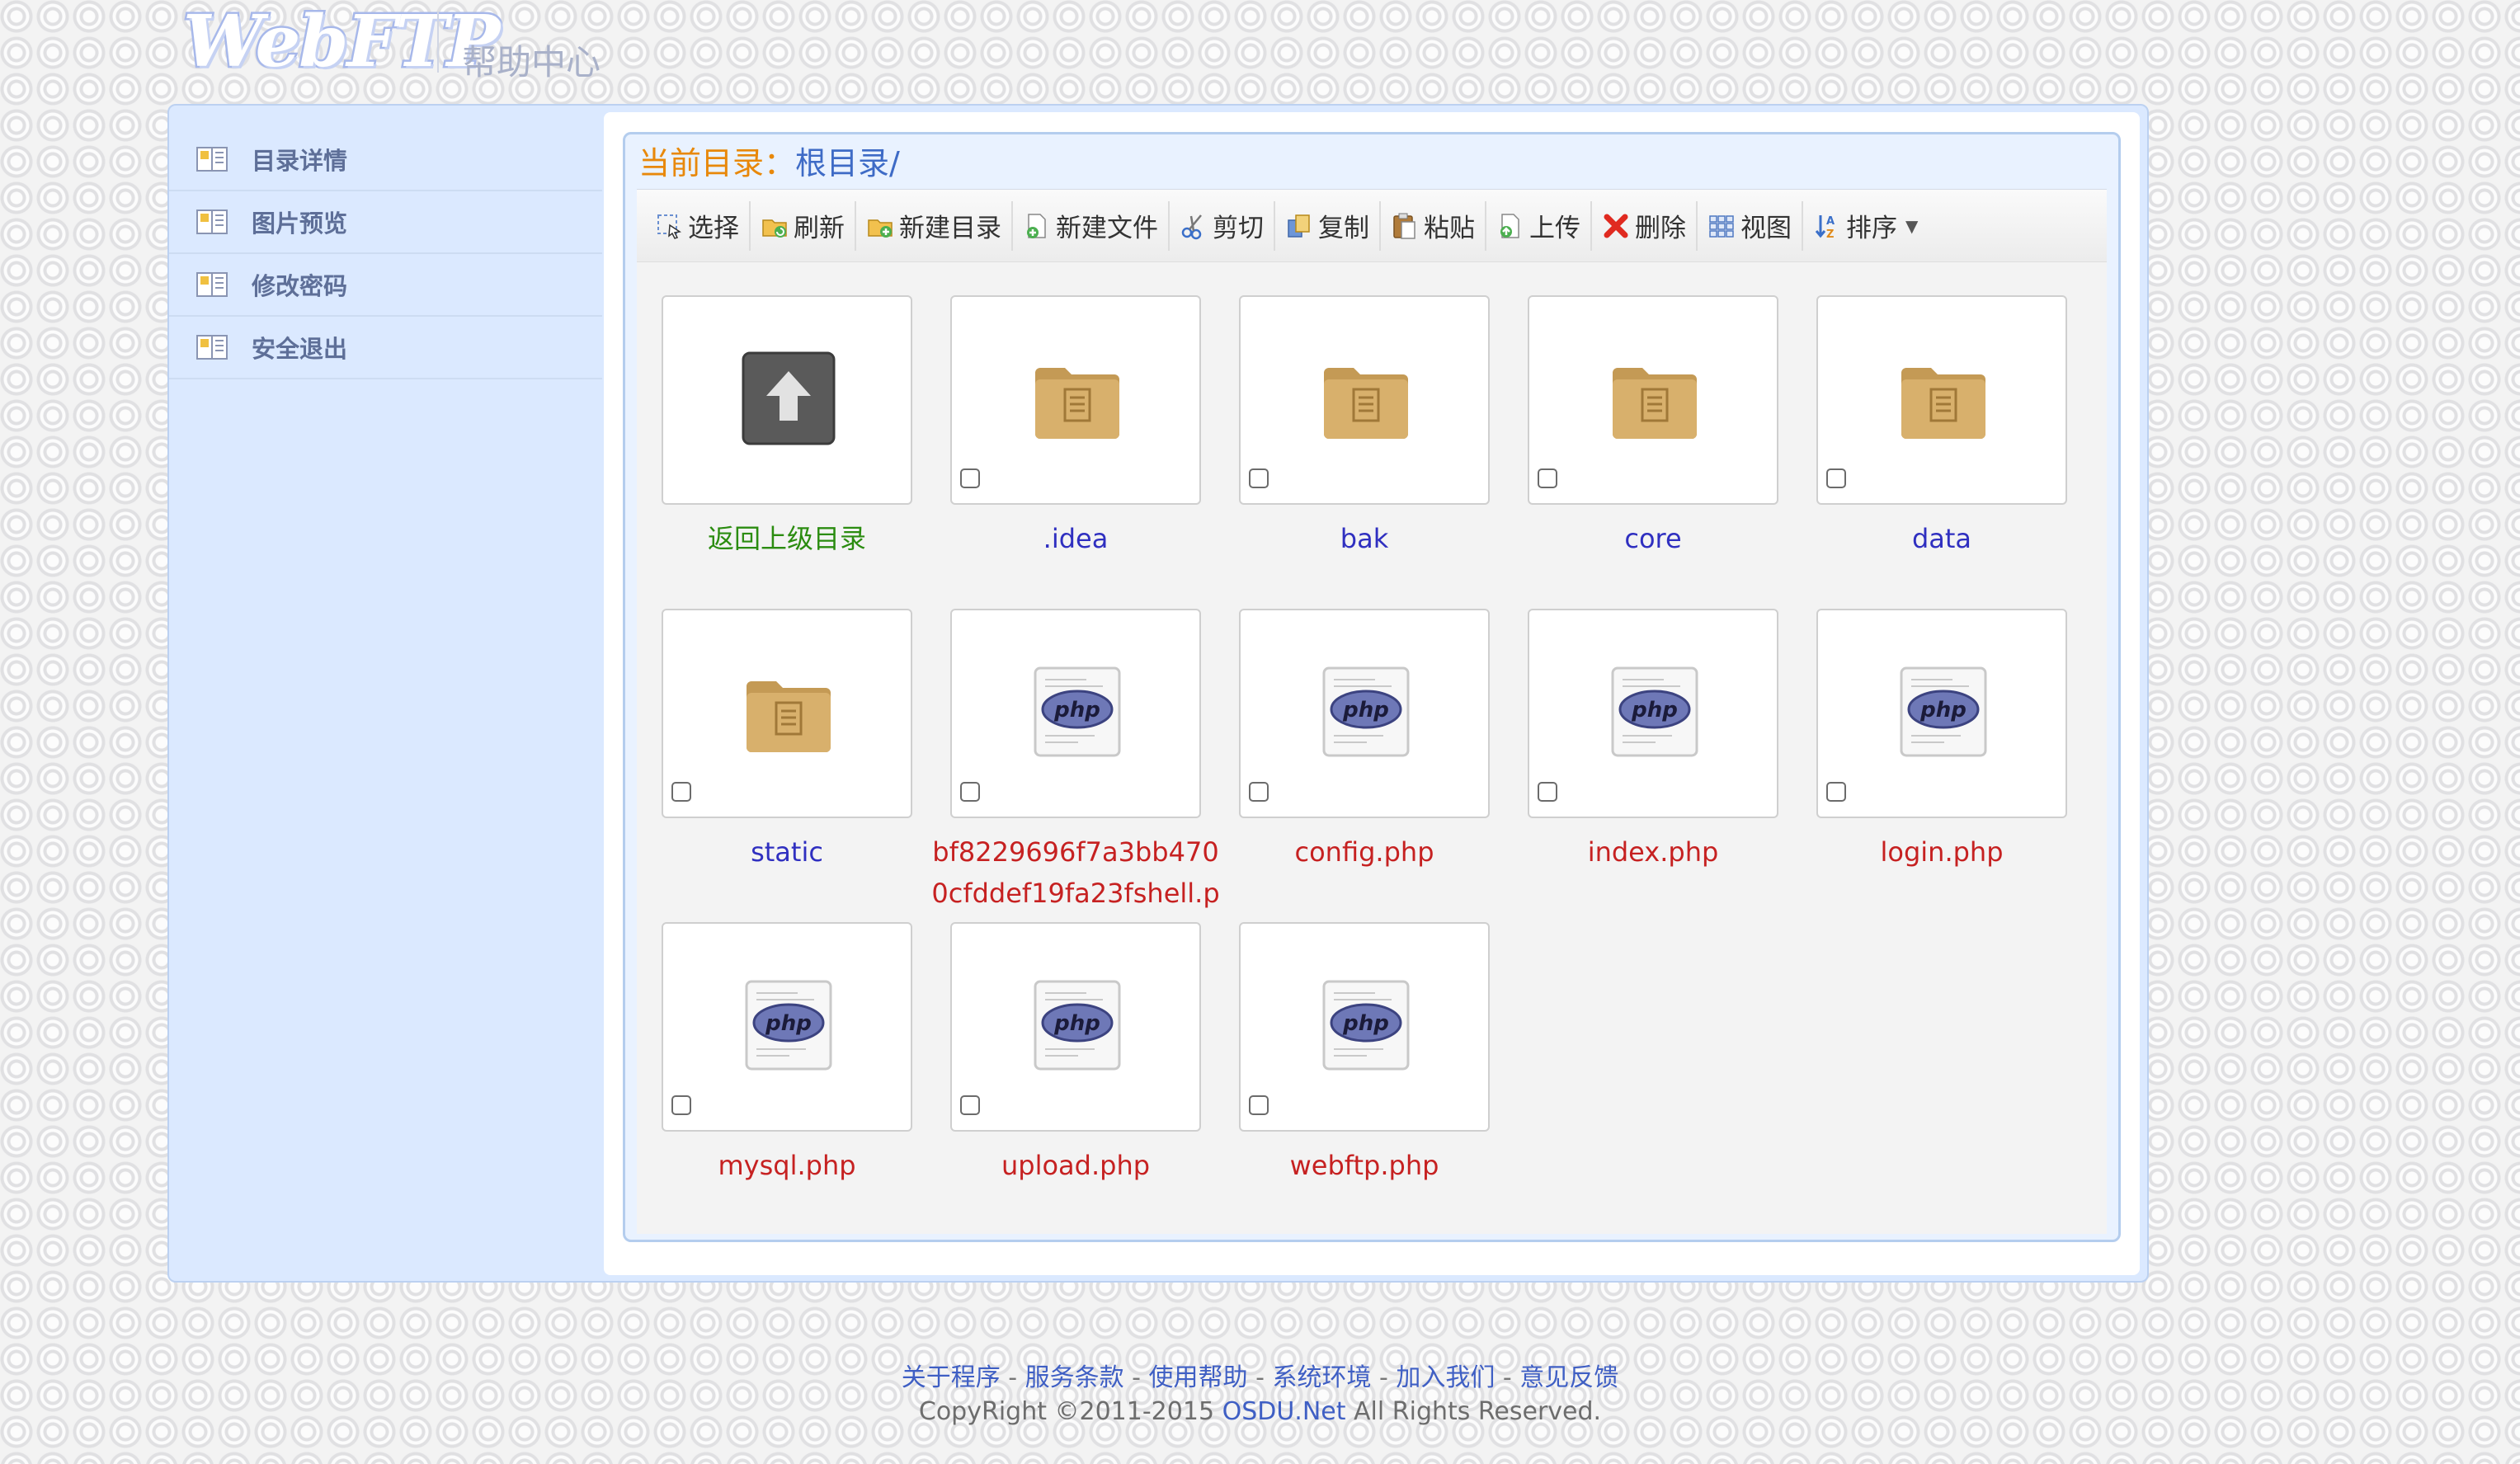 The width and height of the screenshot is (2520, 1464). I want to click on footer-link-help: 使用帮助, so click(1198, 1377).